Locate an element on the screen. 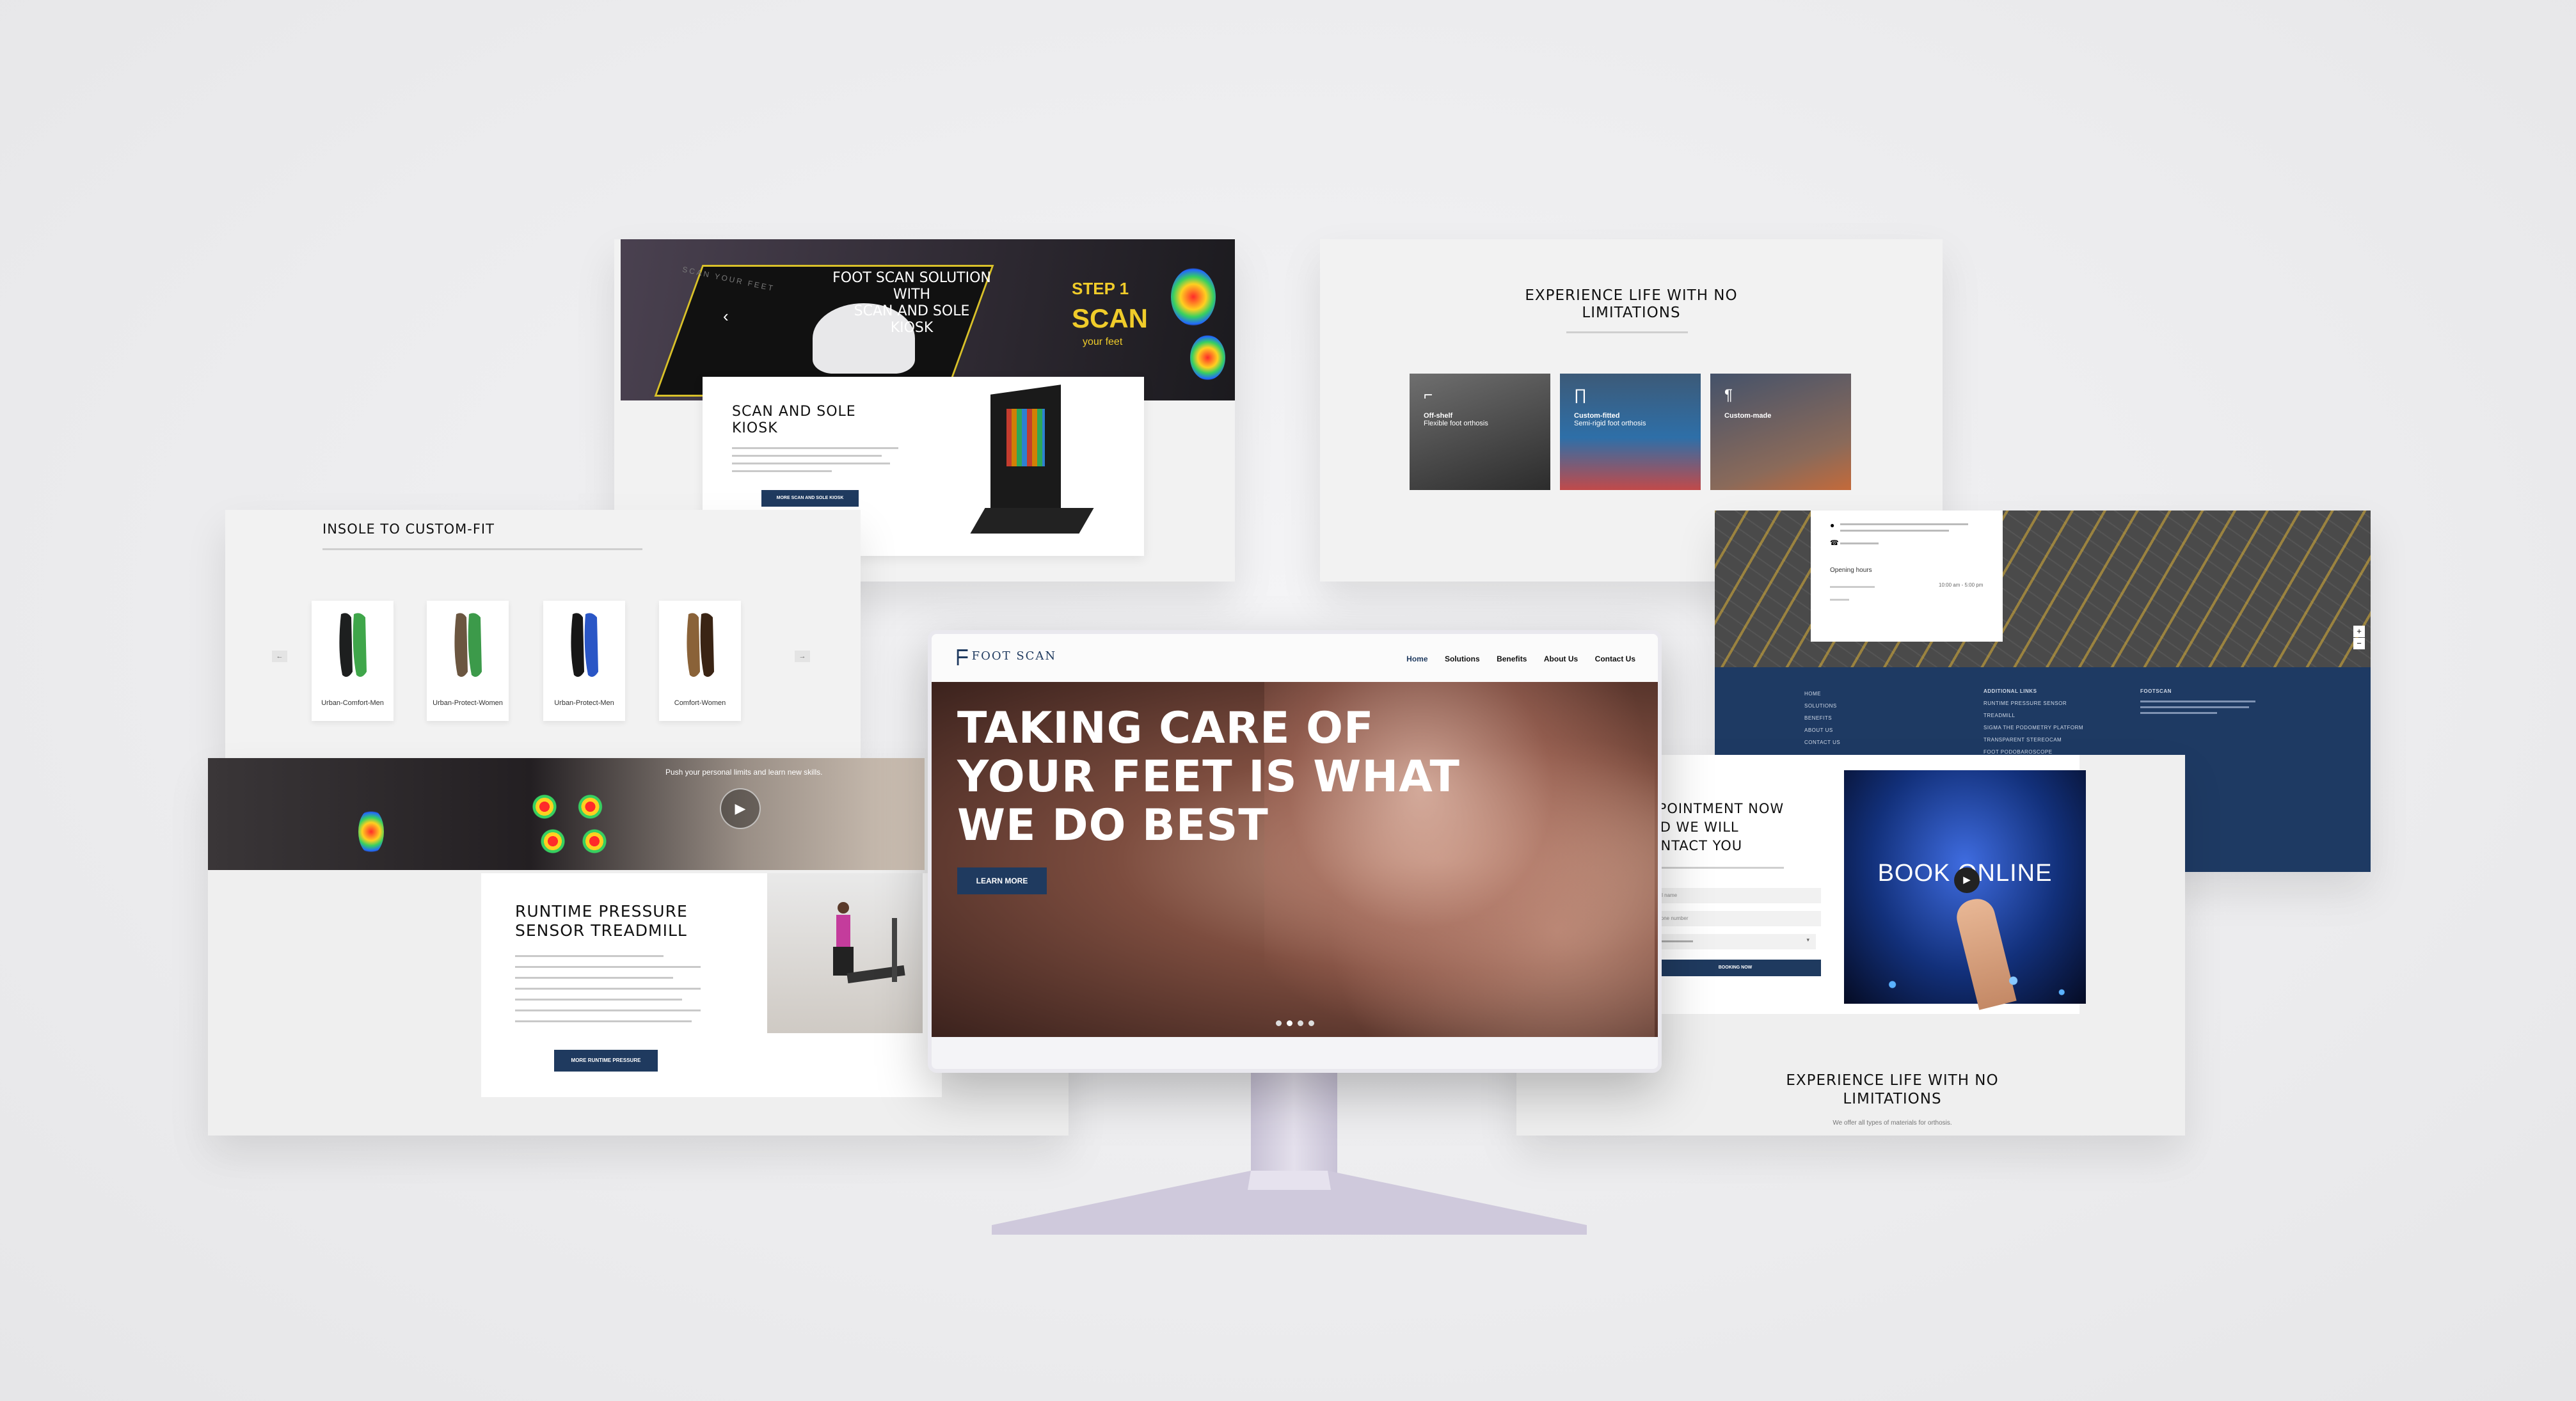  carousel-prev-button: ← is located at coordinates (280, 656).